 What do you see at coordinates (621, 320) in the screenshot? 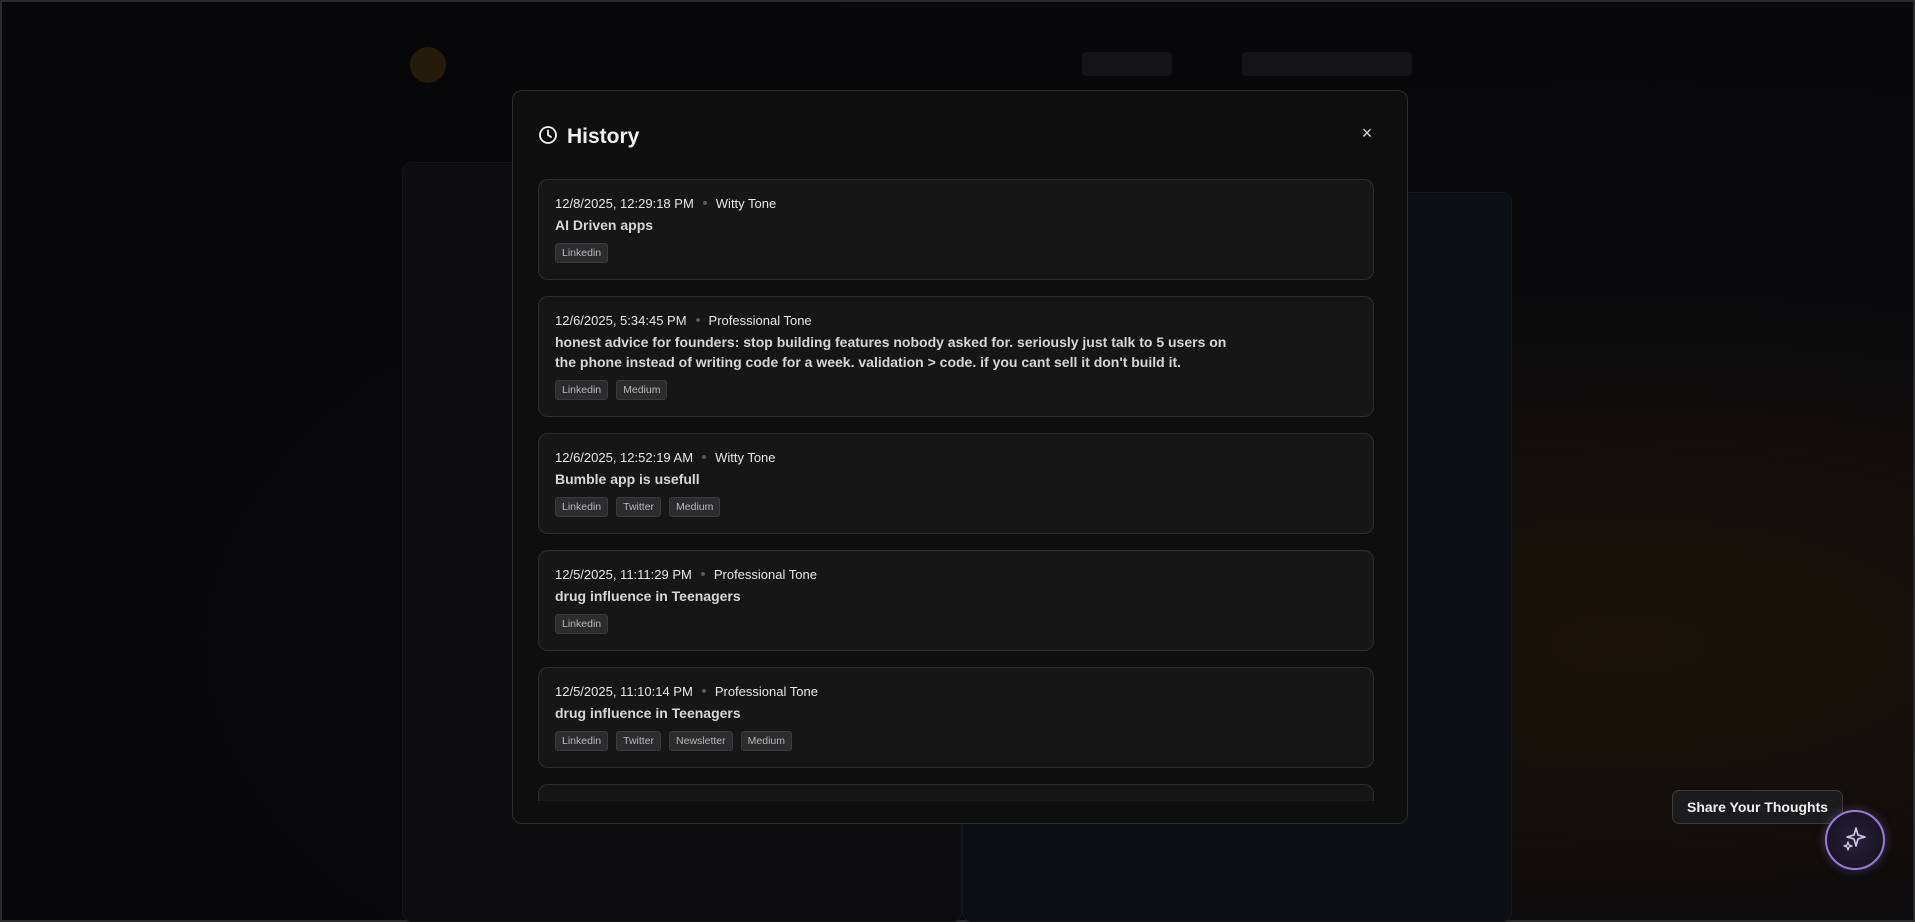
I see `history-timestamp: 12/6/2025, 5:34:45 PM` at bounding box center [621, 320].